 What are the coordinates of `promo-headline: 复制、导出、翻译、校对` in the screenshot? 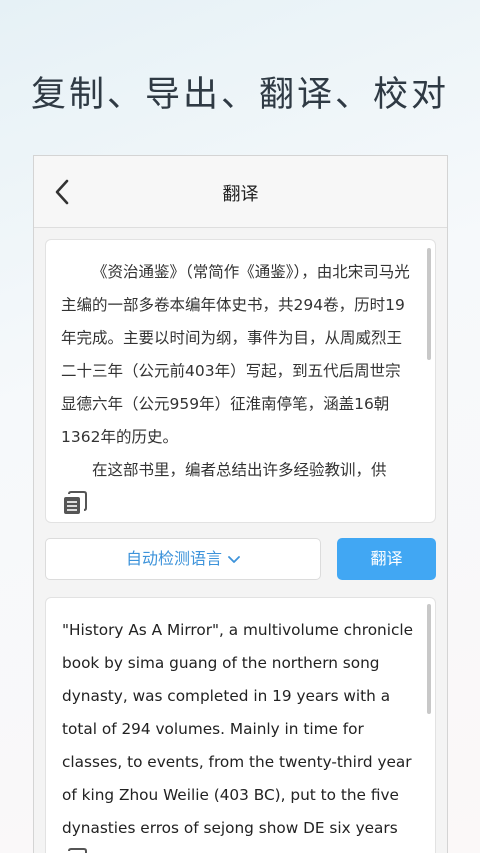 It's located at (239, 95).